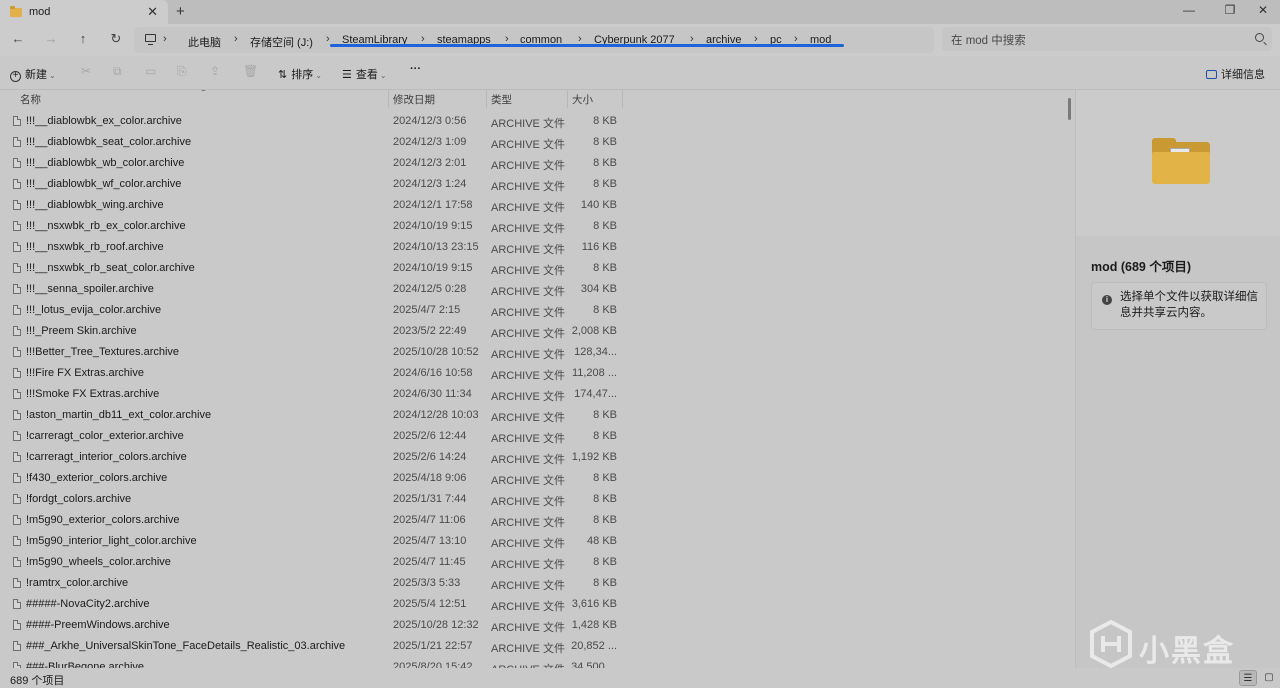  I want to click on paste-icon: ▭, so click(150, 71).